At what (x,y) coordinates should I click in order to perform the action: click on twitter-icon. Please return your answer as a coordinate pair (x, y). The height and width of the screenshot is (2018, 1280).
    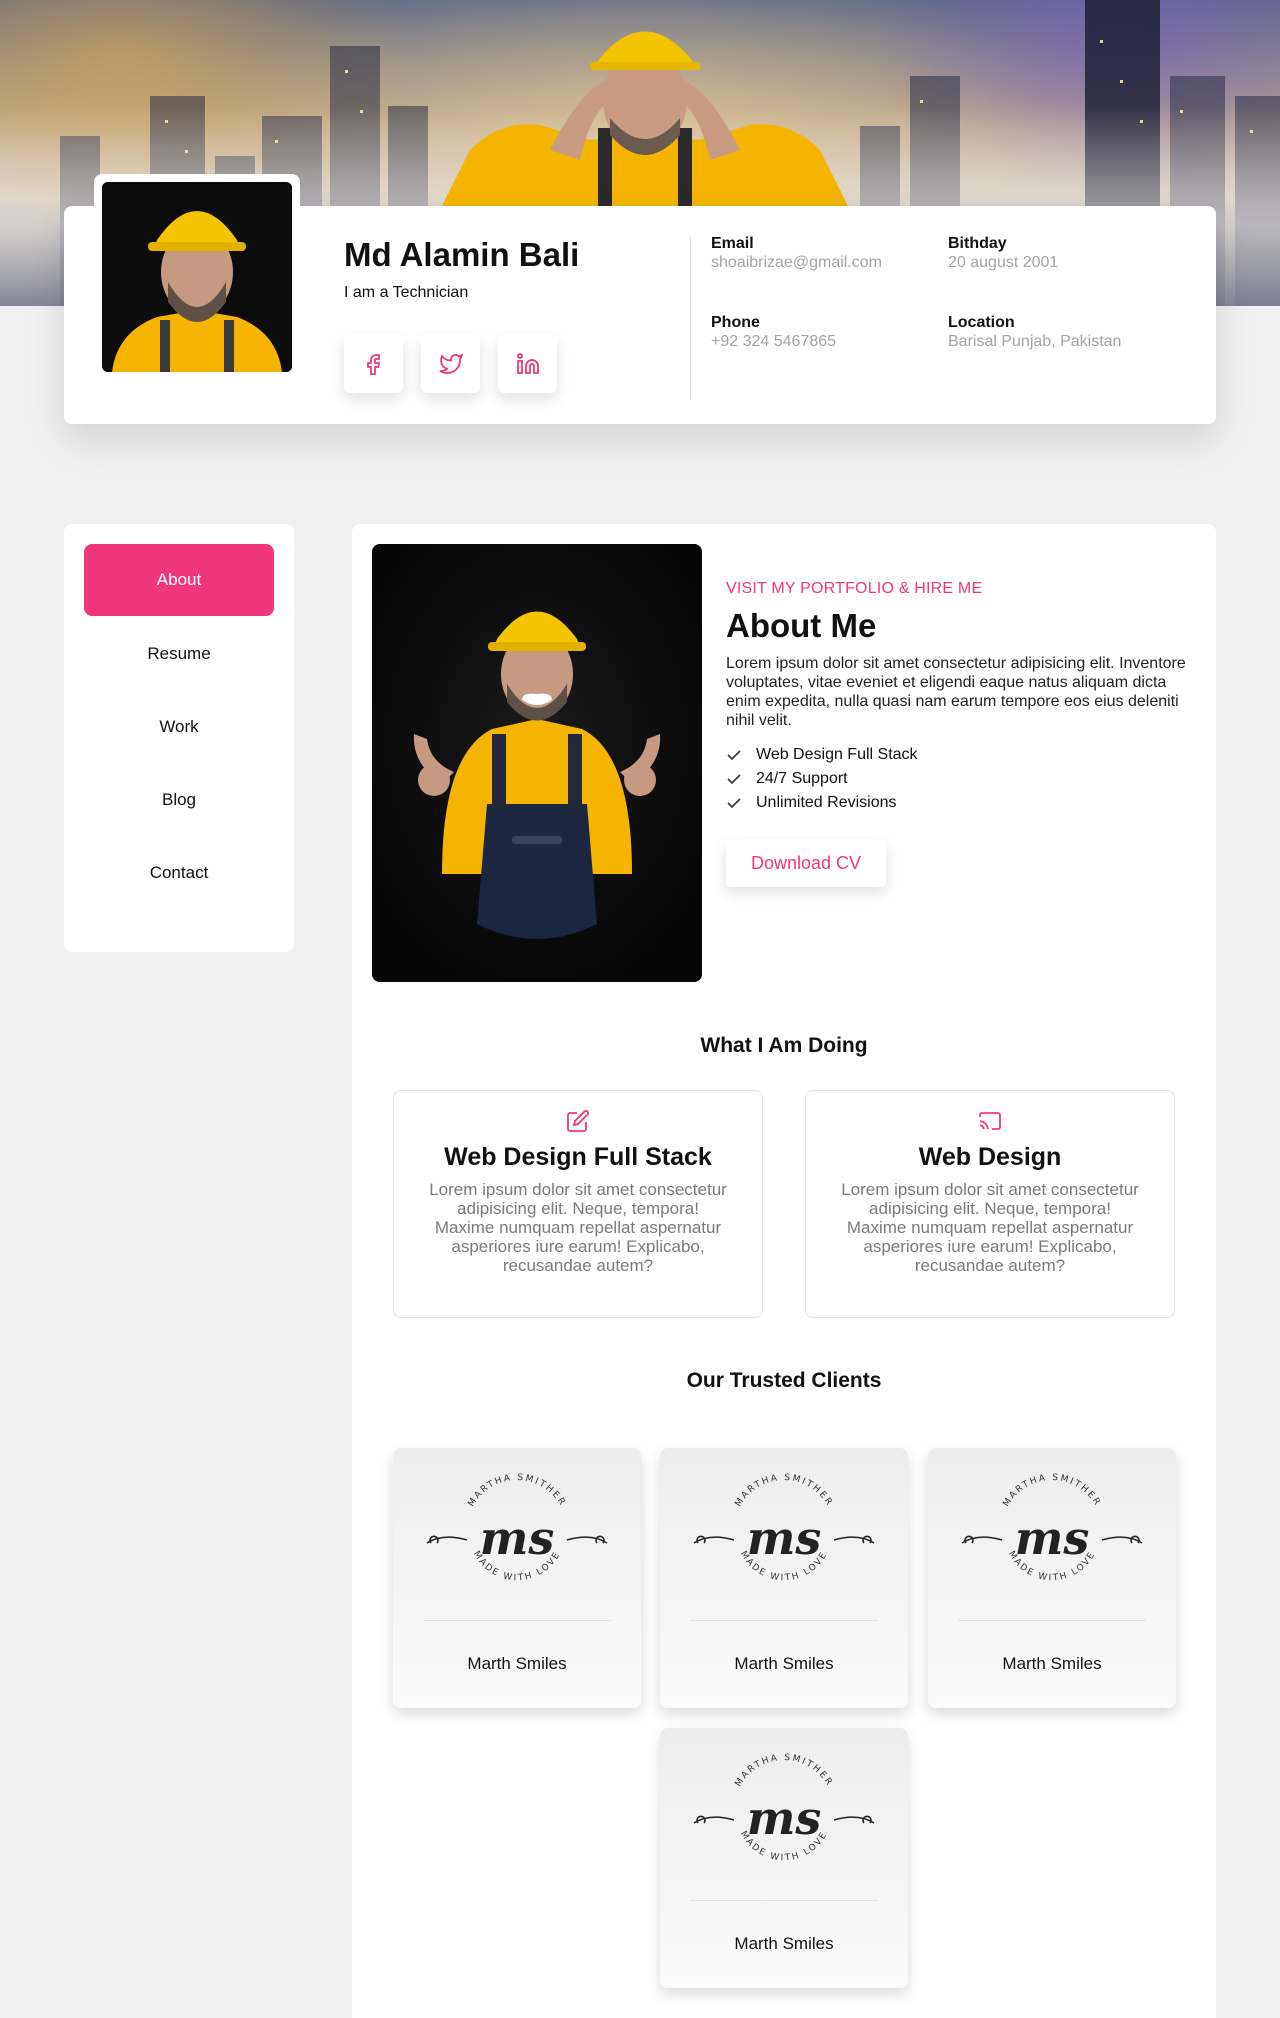
    Looking at the image, I should click on (451, 363).